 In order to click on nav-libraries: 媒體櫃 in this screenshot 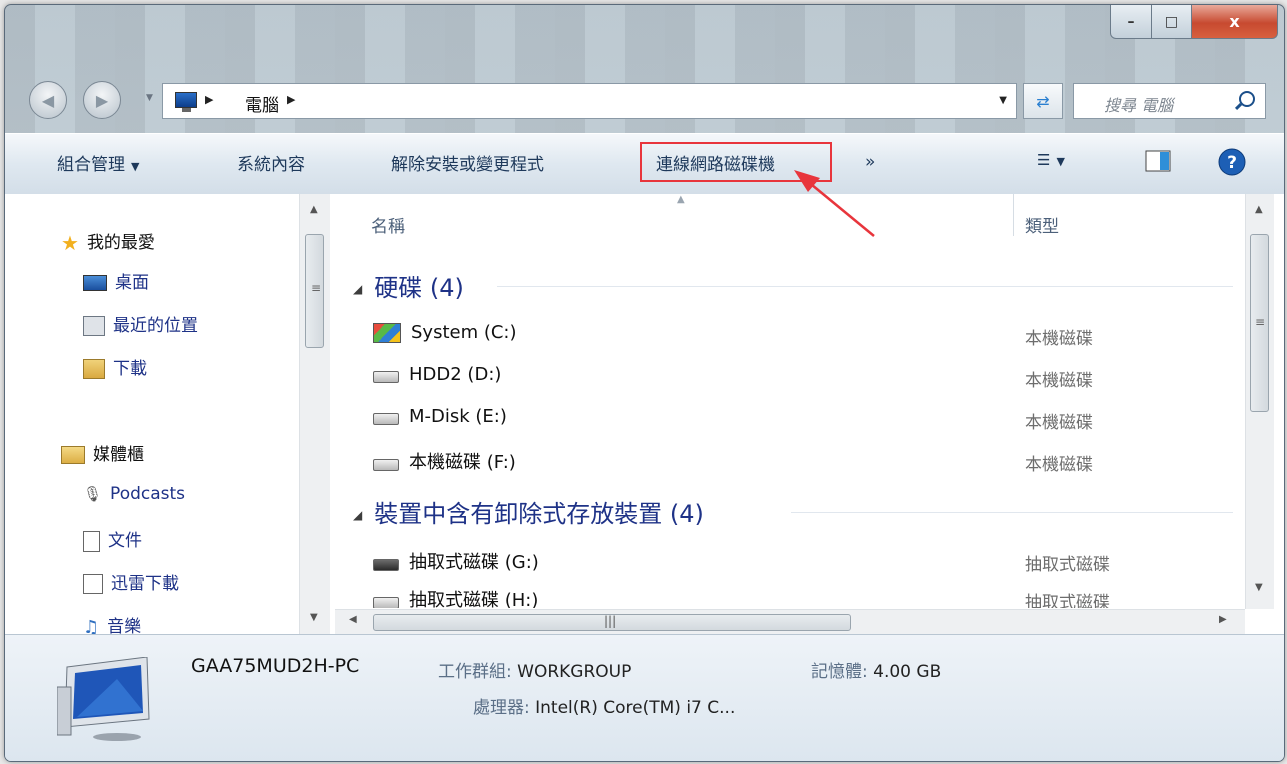, I will do `click(102, 452)`.